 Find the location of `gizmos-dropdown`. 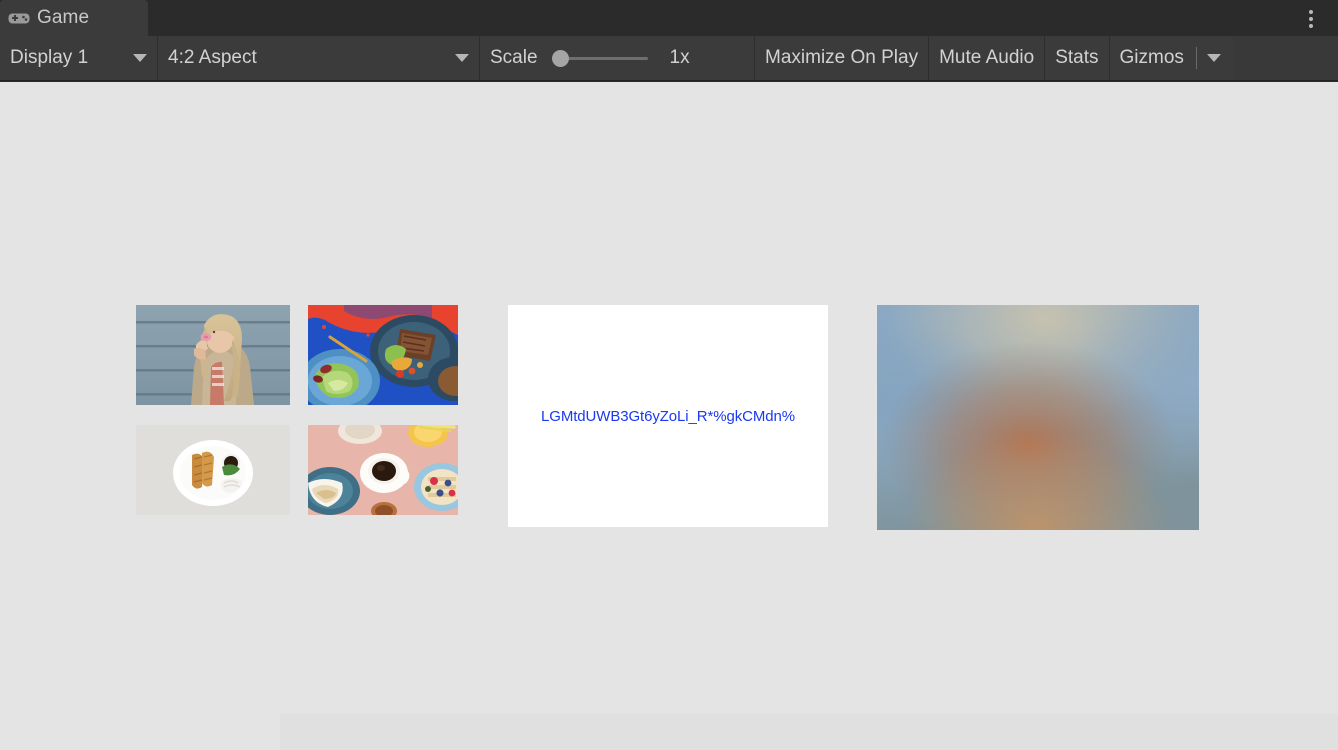

gizmos-dropdown is located at coordinates (1211, 58).